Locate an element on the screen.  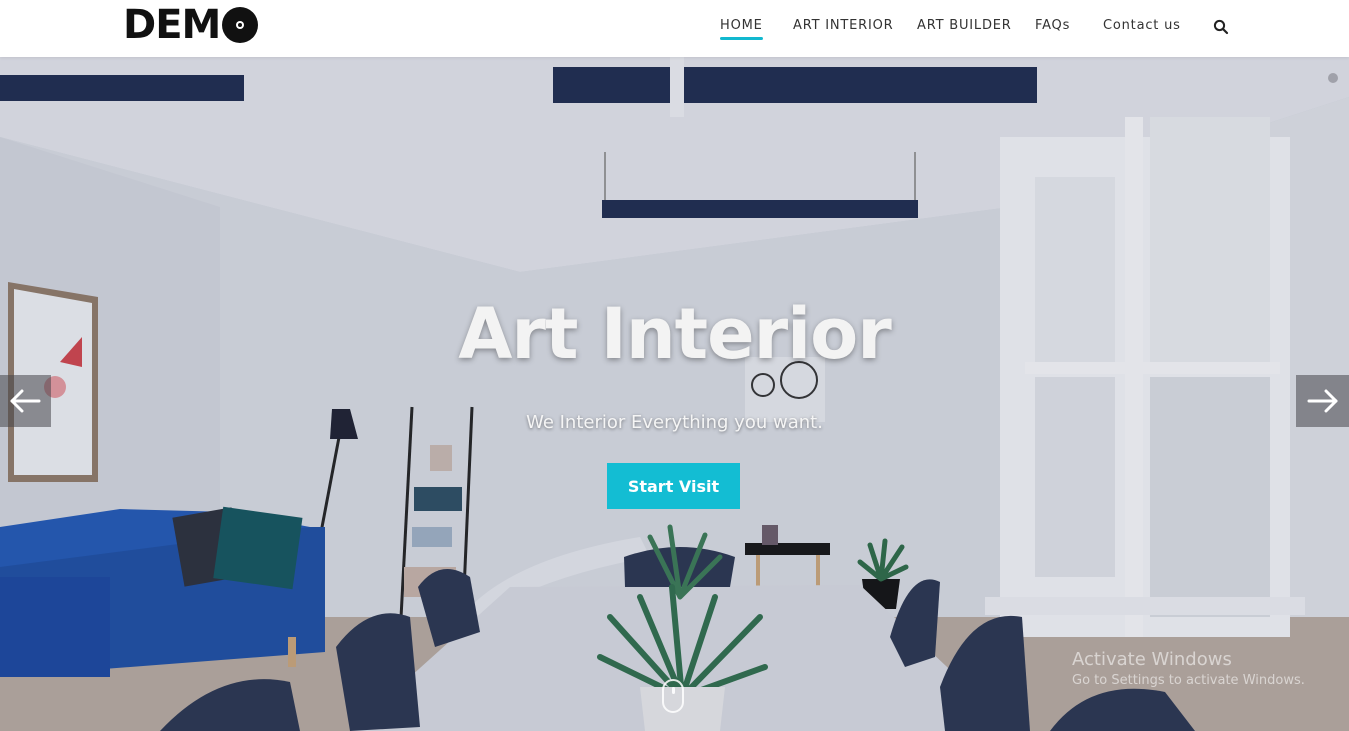
slider-prev-button is located at coordinates (25, 401).